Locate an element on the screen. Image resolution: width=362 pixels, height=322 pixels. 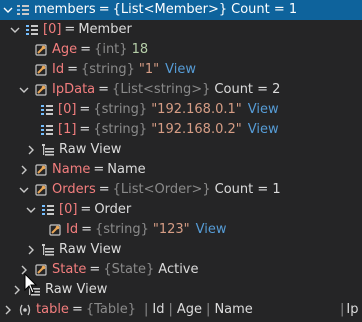
var-value: Order is located at coordinates (113, 209).